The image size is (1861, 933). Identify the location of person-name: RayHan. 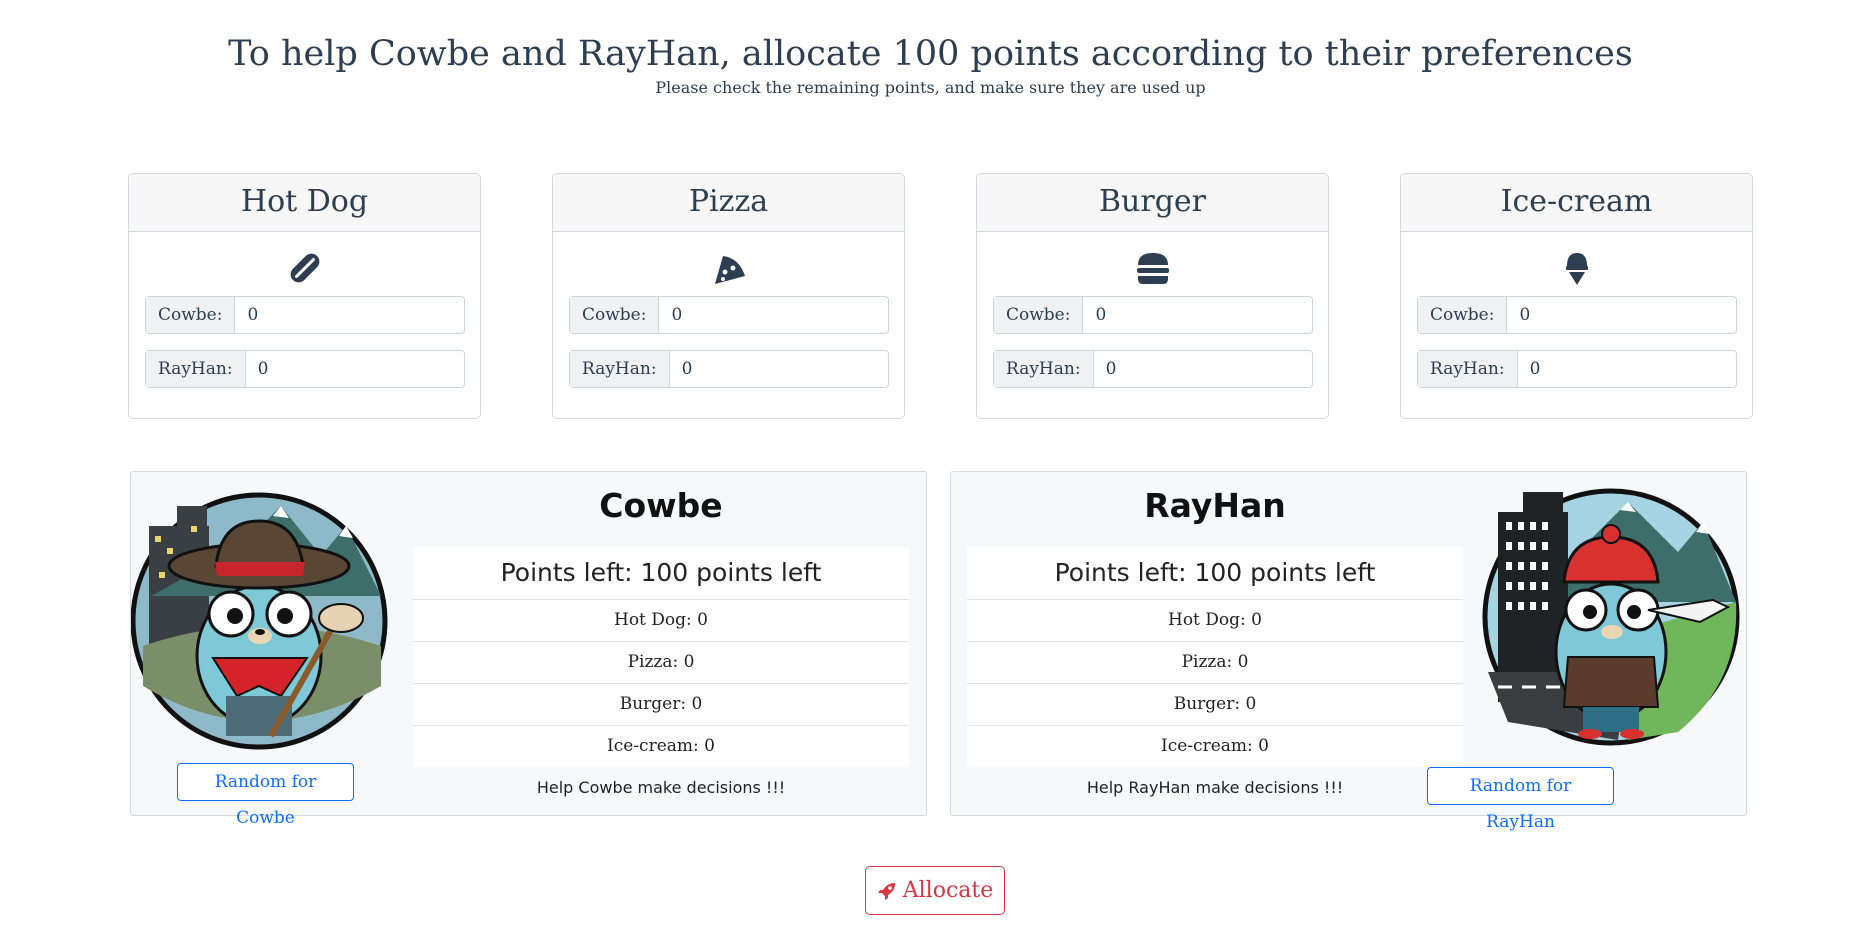
(1215, 505).